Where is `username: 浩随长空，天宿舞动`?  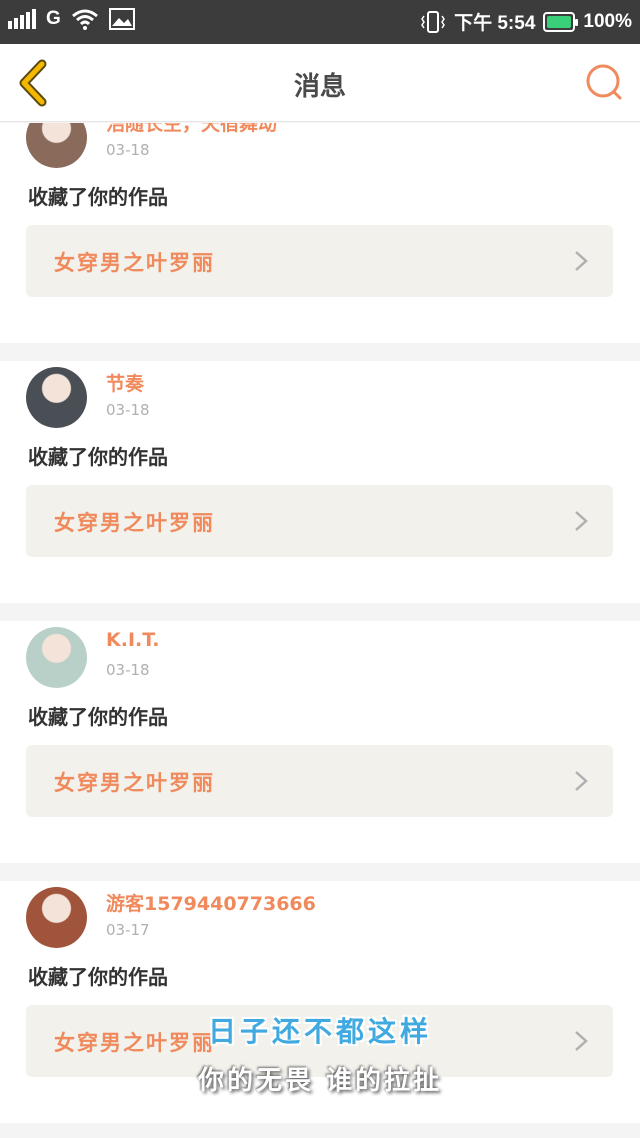
username: 浩随长空，天宿舞动 is located at coordinates (191, 129).